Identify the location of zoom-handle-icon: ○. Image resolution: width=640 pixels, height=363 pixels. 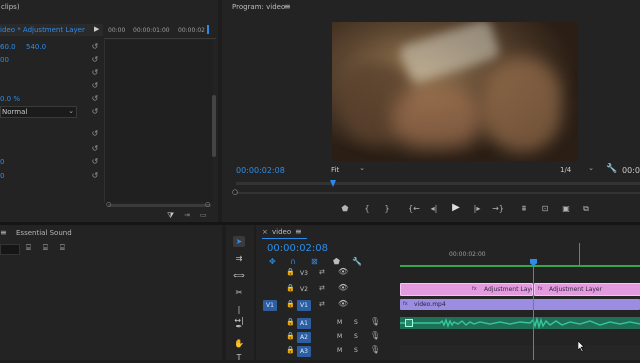
(235, 192).